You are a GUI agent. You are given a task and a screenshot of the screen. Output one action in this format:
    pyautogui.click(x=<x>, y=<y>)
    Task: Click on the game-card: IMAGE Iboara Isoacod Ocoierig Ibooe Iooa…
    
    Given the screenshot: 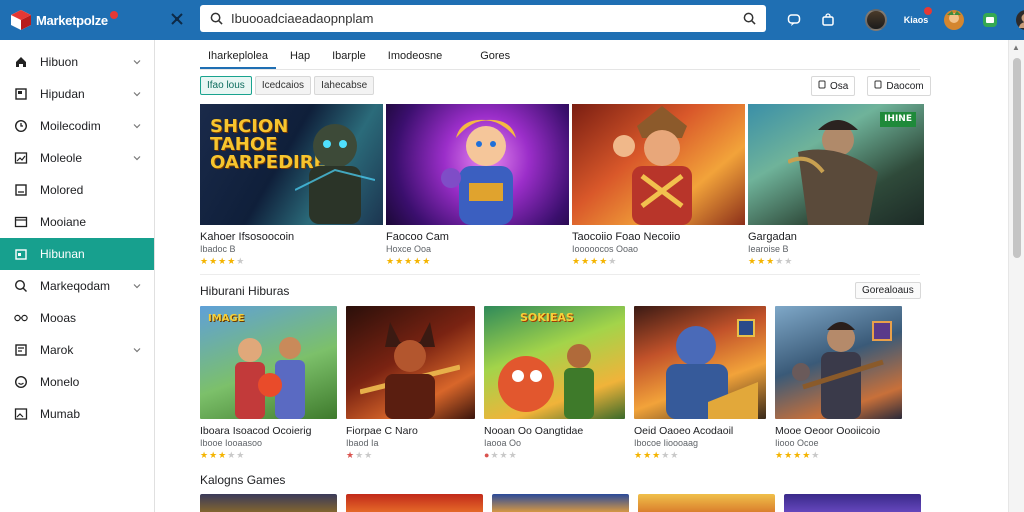 What is the action you would take?
    pyautogui.click(x=268, y=383)
    